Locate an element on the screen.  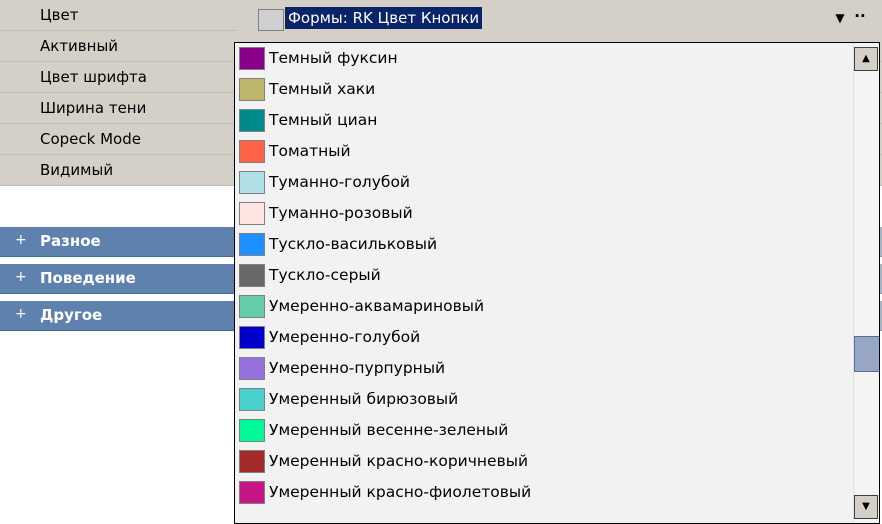
color-label: Тускло-серый is located at coordinates (325, 275).